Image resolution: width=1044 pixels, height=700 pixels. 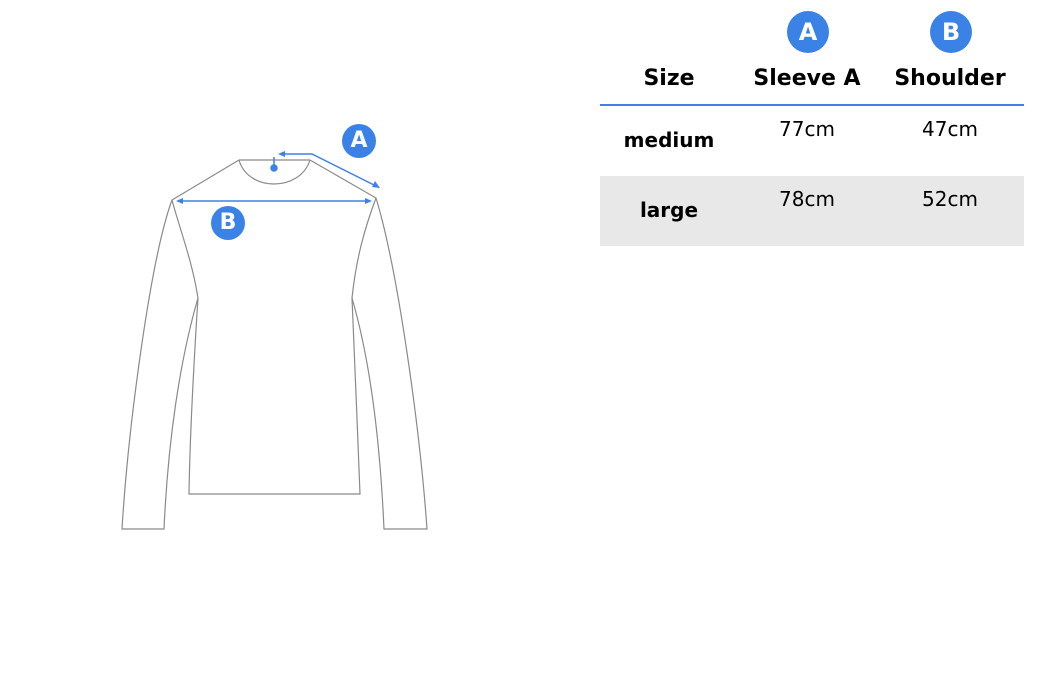 I want to click on table-row: medium 77cm 47cm, so click(x=812, y=141).